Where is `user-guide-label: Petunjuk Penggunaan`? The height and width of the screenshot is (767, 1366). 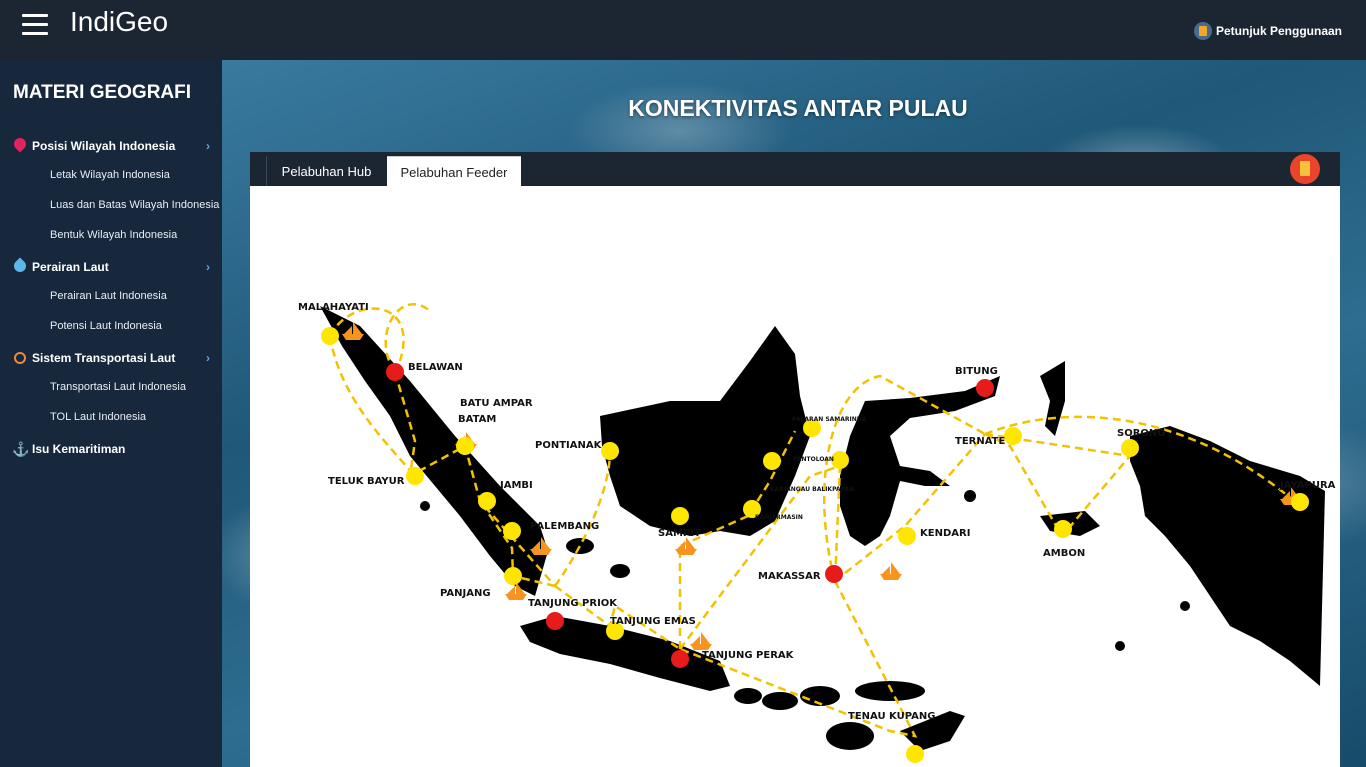 user-guide-label: Petunjuk Penggunaan is located at coordinates (1278, 31).